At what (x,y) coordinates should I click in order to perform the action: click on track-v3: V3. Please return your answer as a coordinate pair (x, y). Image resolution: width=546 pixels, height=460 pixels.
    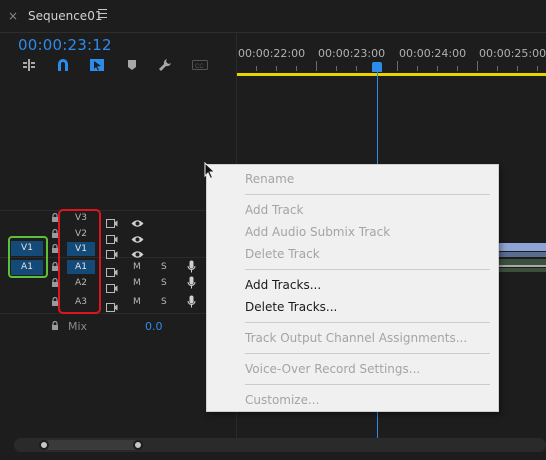
    Looking at the image, I should click on (118, 219).